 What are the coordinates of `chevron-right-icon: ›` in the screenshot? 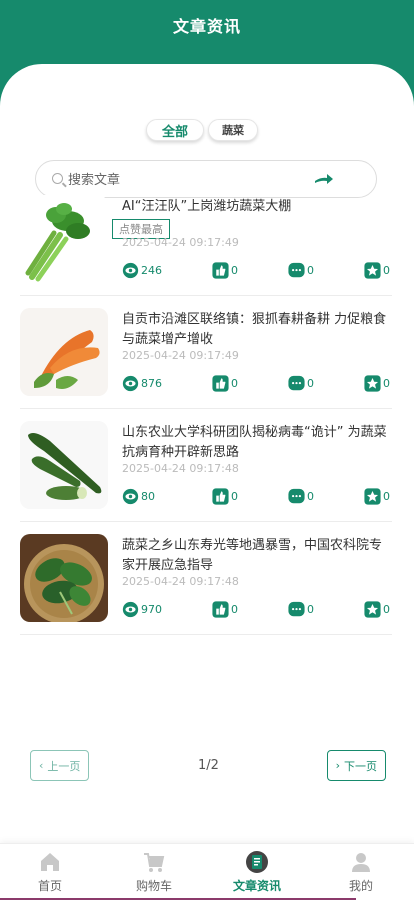 It's located at (337, 765).